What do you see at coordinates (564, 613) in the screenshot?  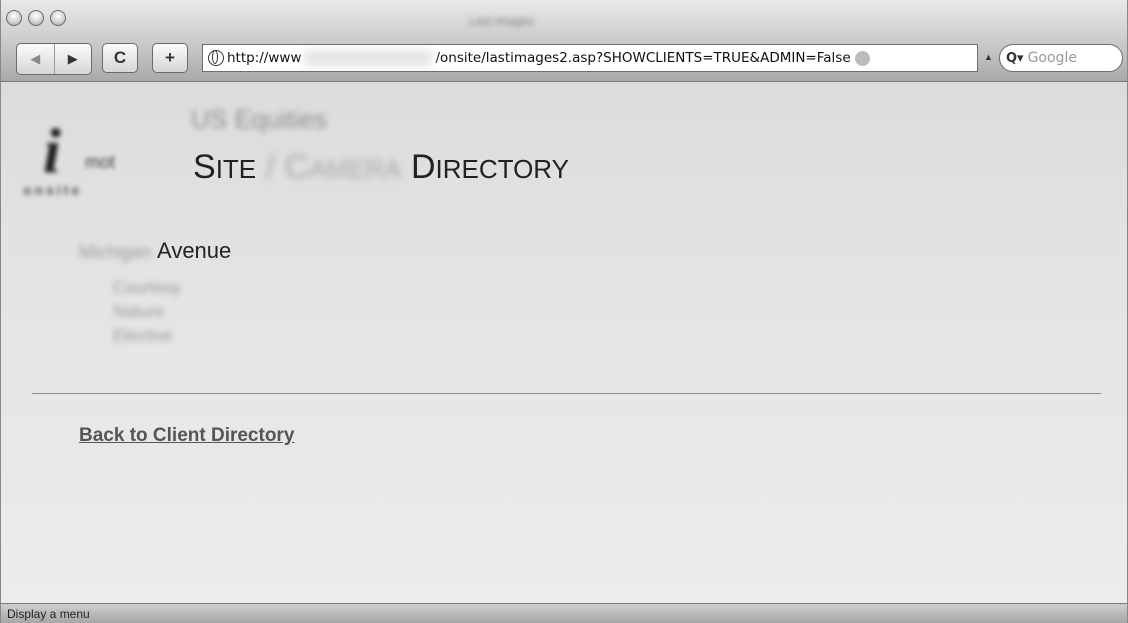 I see `status-bar: Display a menu` at bounding box center [564, 613].